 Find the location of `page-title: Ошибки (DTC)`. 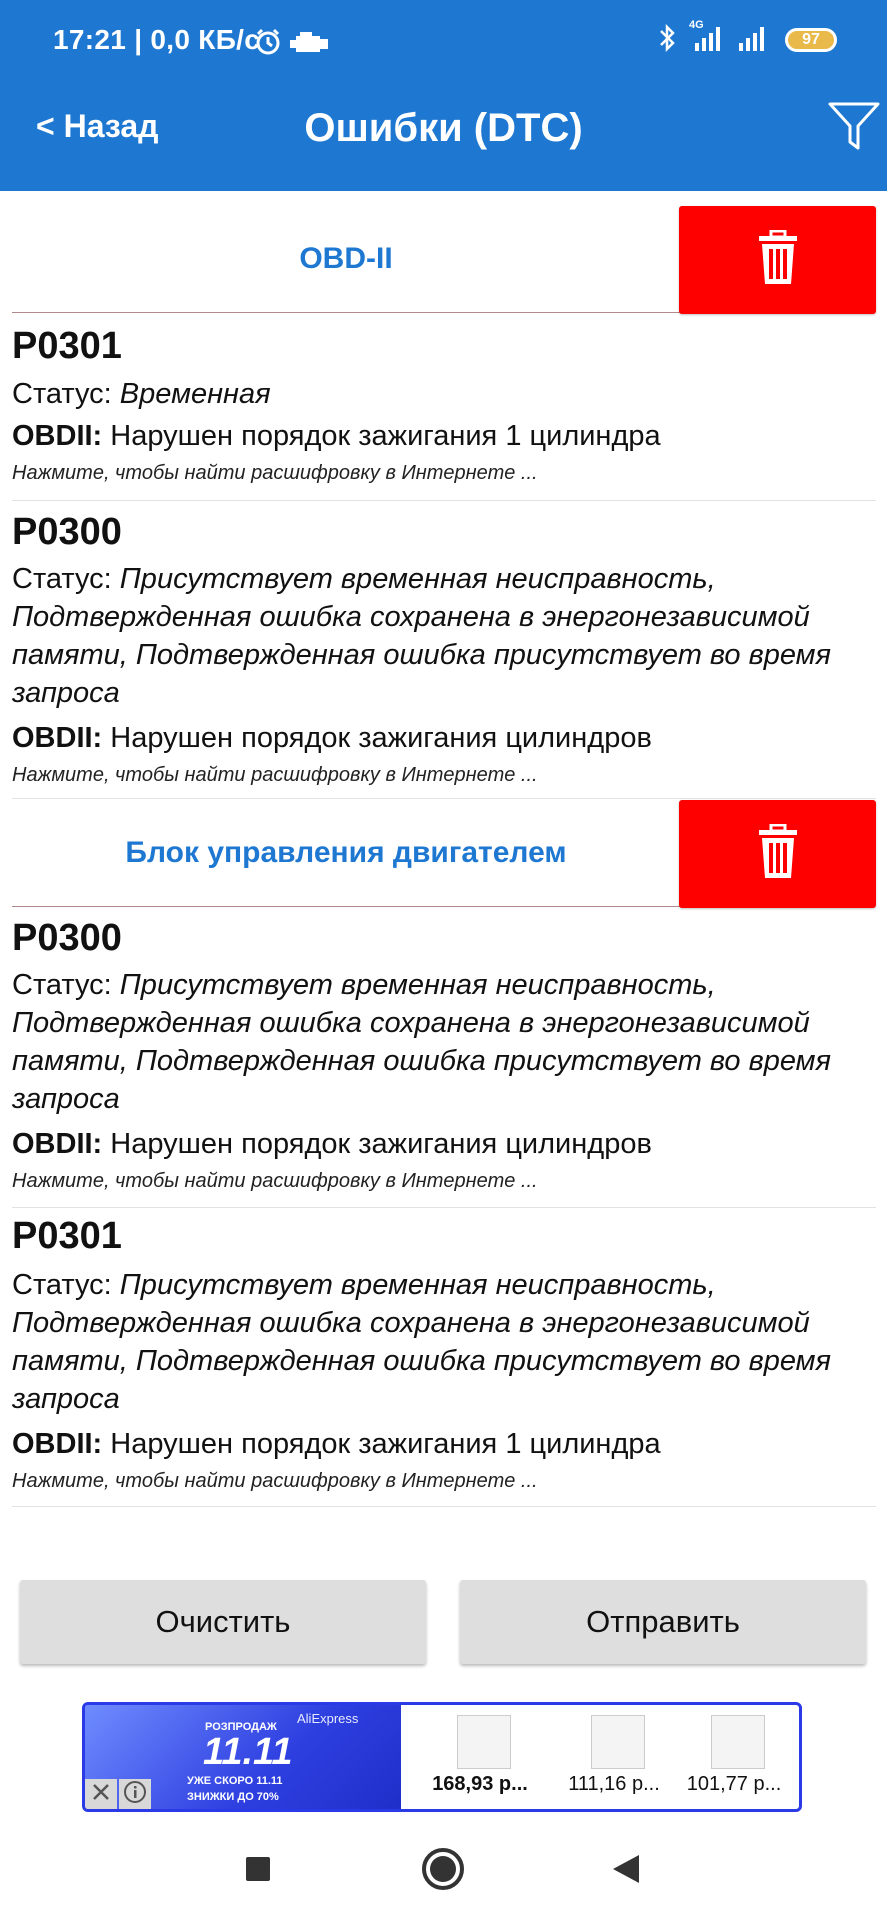

page-title: Ошибки (DTC) is located at coordinates (443, 128).